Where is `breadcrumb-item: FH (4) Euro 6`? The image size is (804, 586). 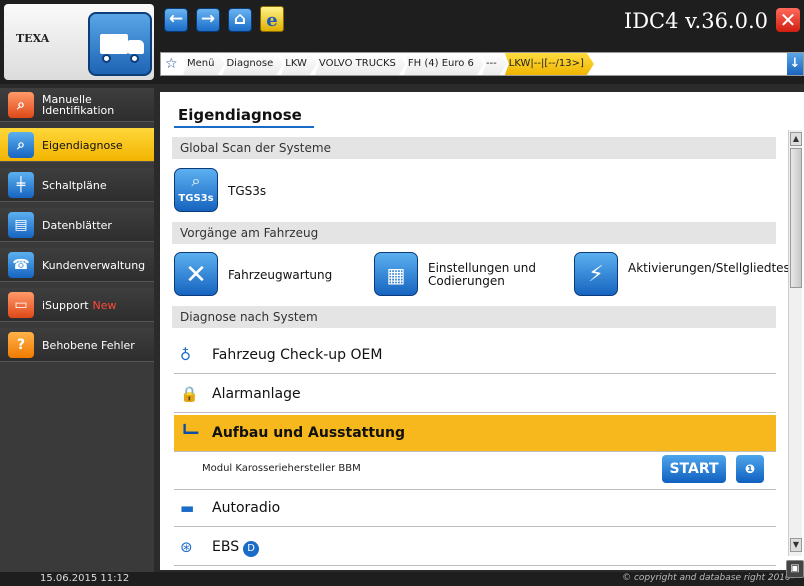 breadcrumb-item: FH (4) Euro 6 is located at coordinates (444, 64).